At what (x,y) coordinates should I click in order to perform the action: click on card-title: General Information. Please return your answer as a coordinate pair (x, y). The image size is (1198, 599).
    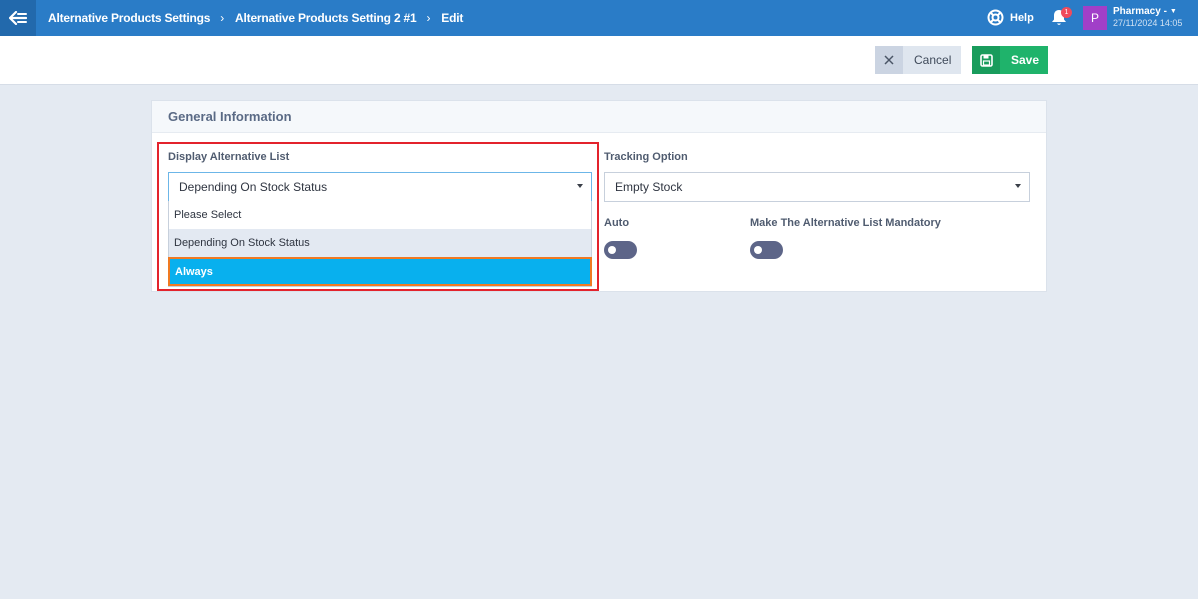
    Looking at the image, I should click on (599, 117).